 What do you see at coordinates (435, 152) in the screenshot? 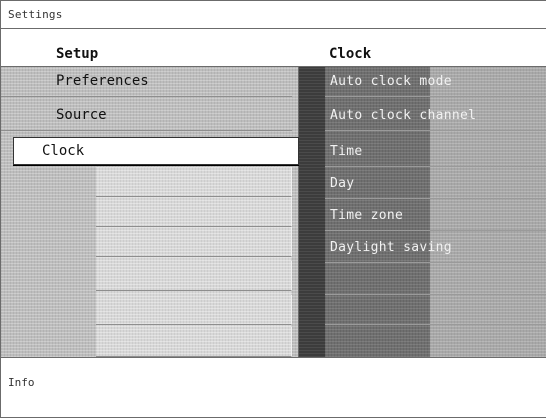
I see `submenu-item-time: Time` at bounding box center [435, 152].